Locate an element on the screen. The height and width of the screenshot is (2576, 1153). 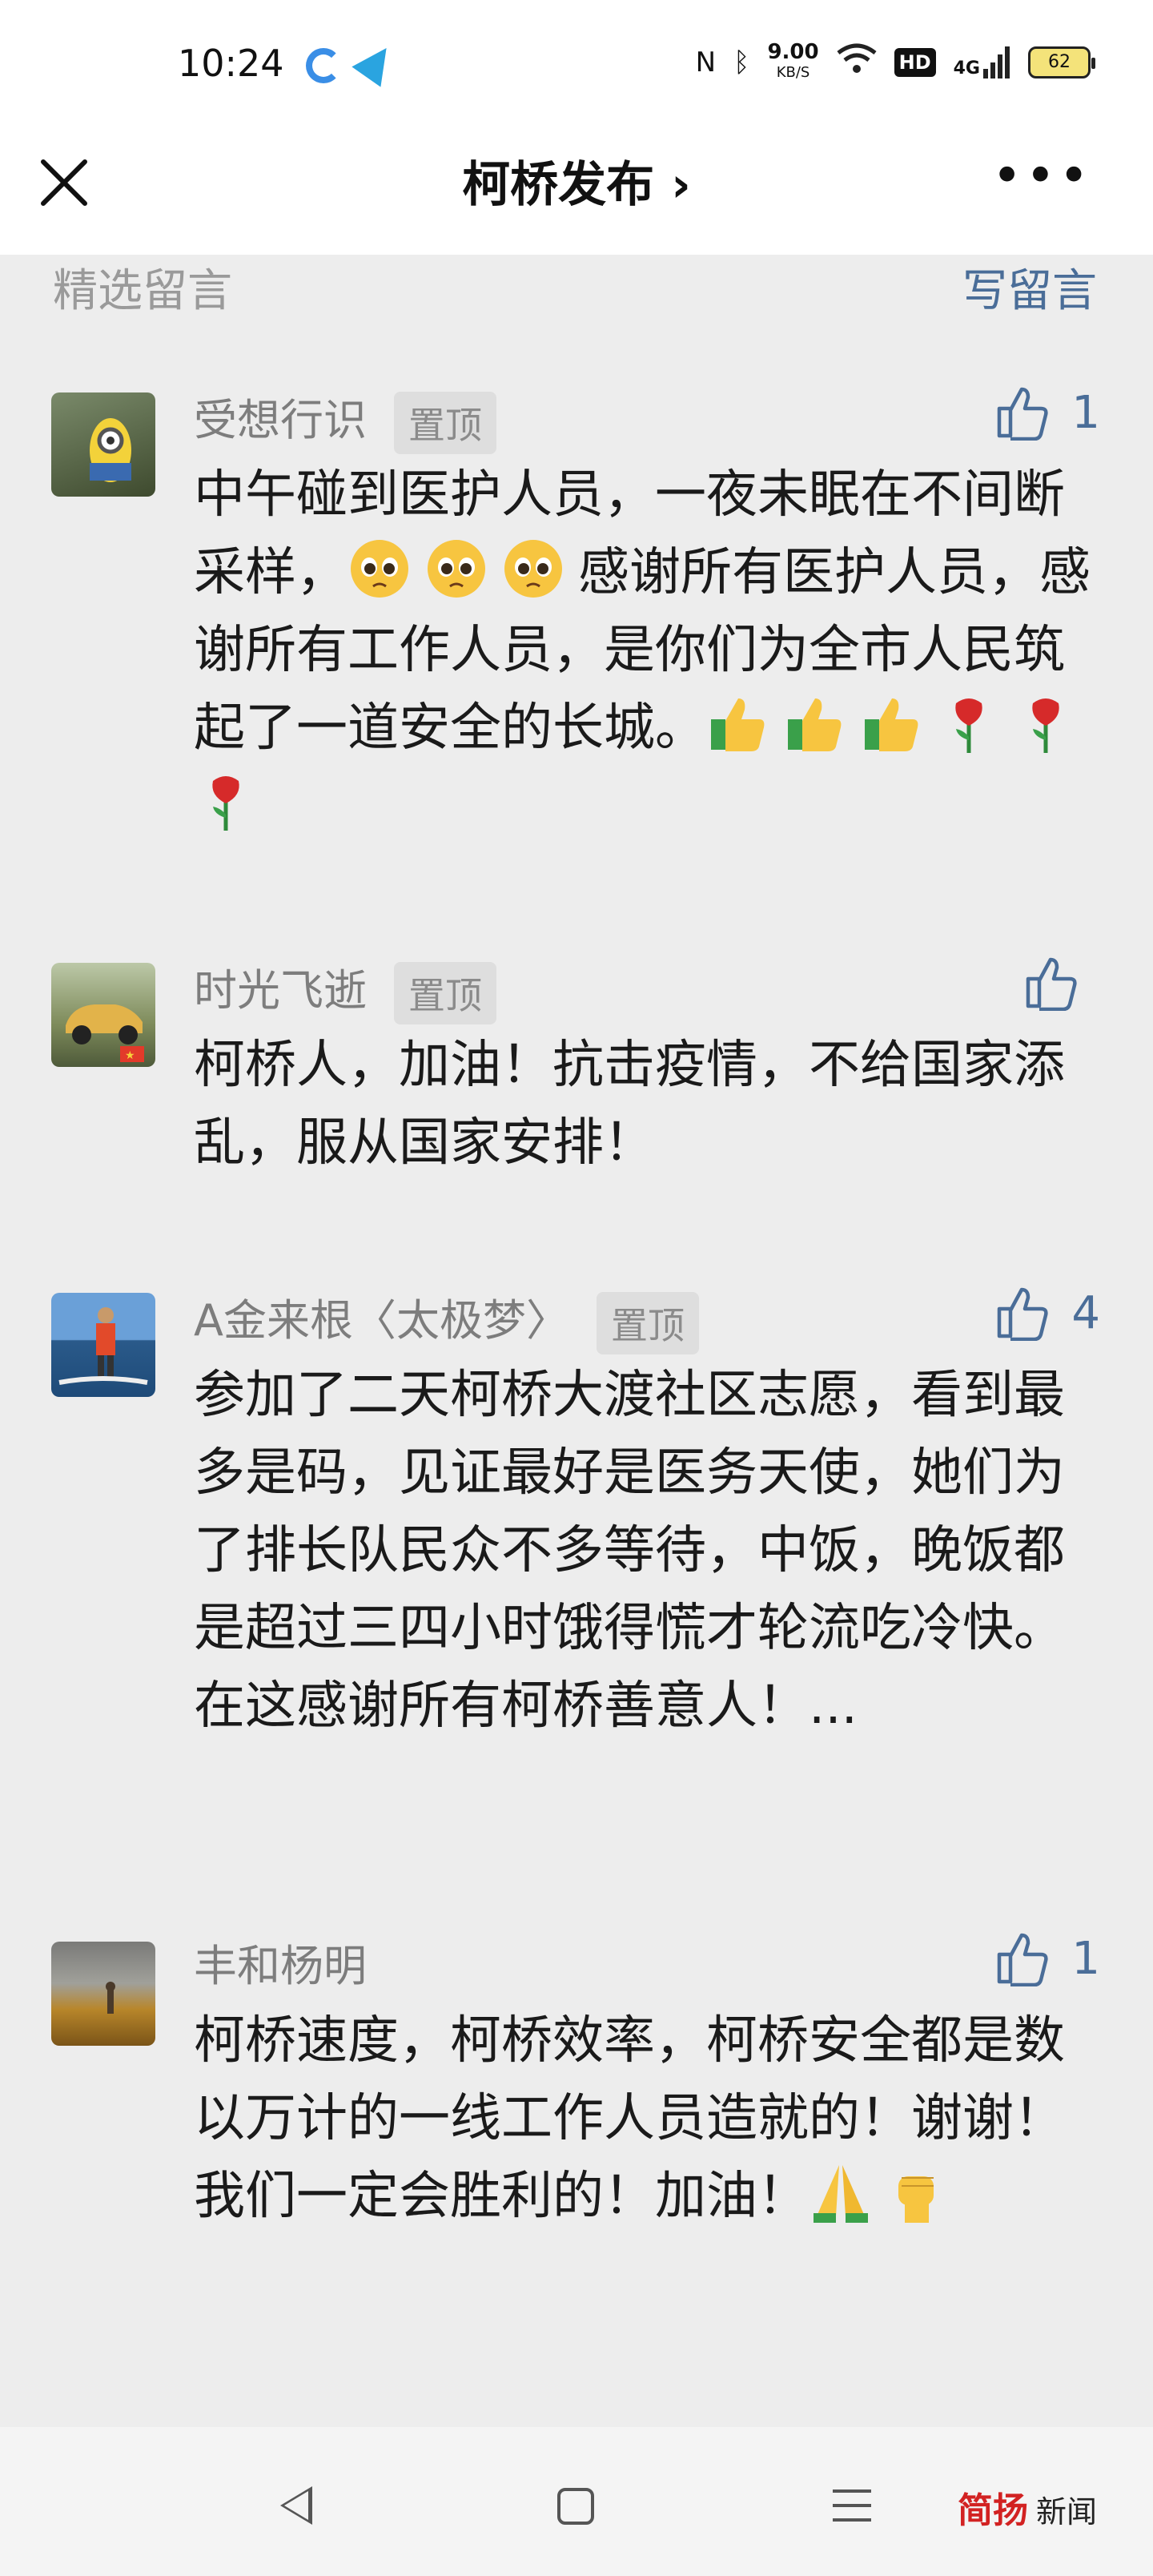
comment-text: 柯桥人，加油！抗击疫情，不给国家添乱，服从国家安排！ is located at coordinates (630, 1104).